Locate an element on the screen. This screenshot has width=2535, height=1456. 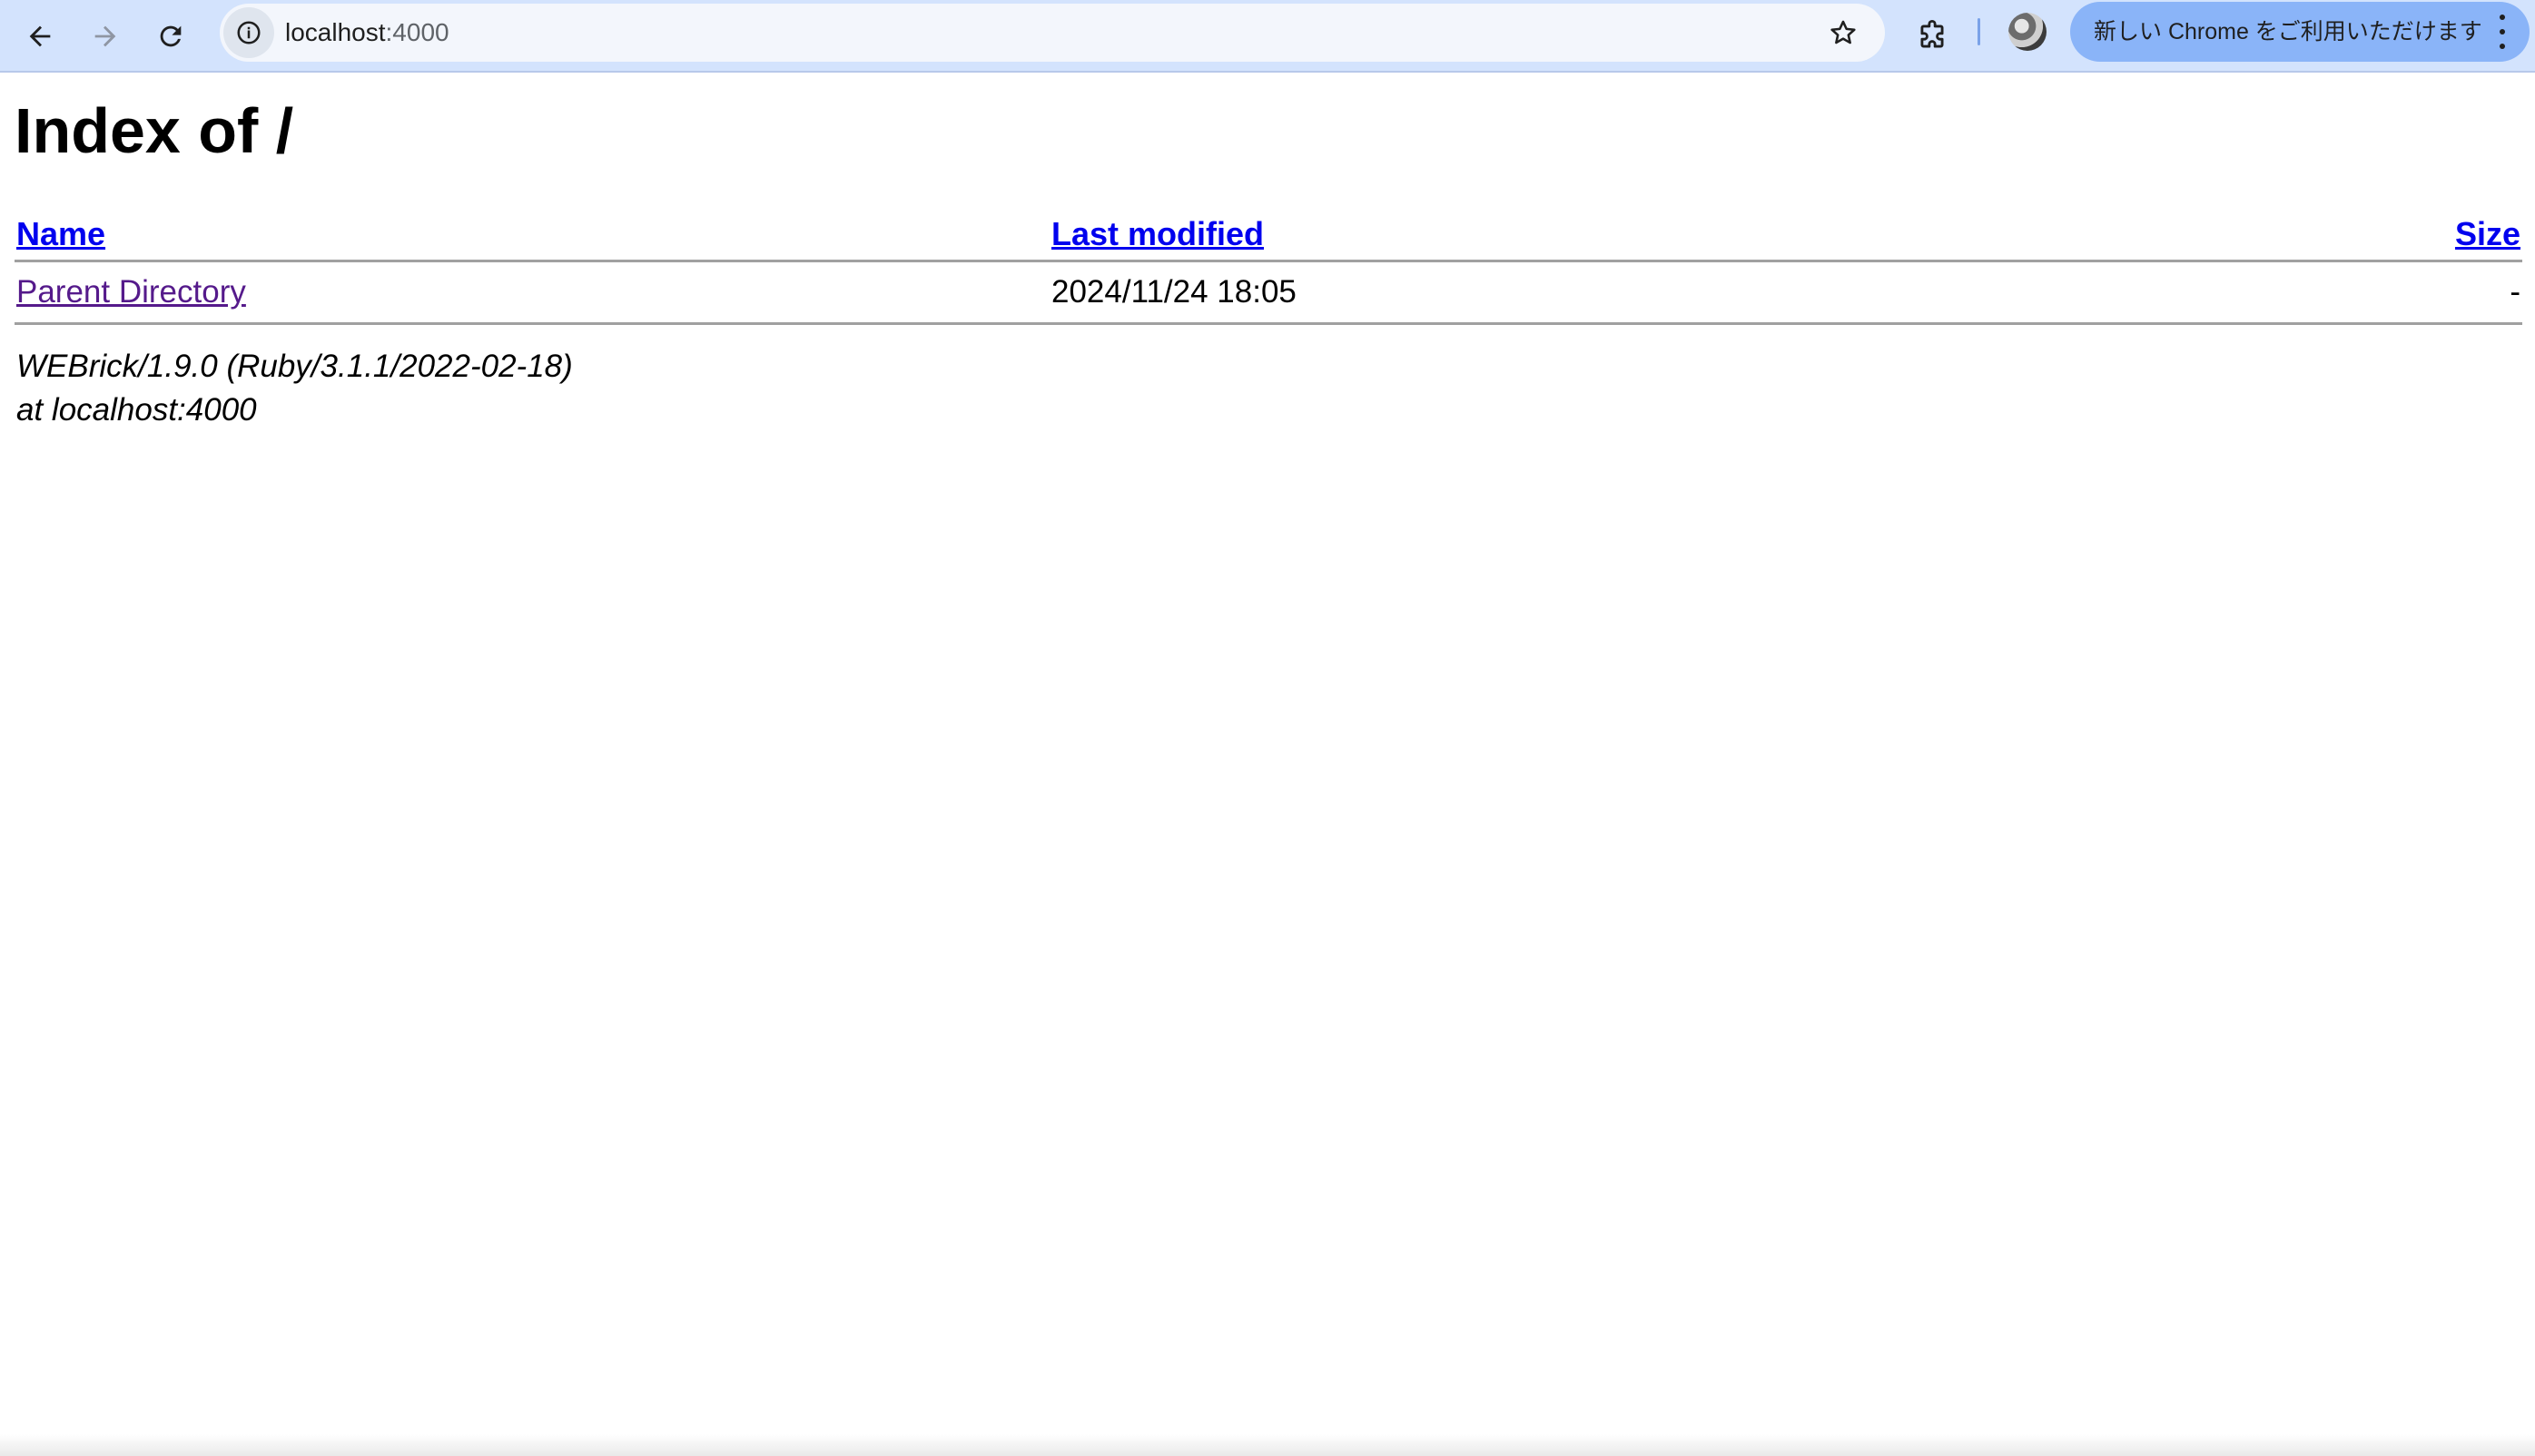
browser-toolbar: localhost:4000 新しい Chrome をご利用いただけます is located at coordinates (1267, 36).